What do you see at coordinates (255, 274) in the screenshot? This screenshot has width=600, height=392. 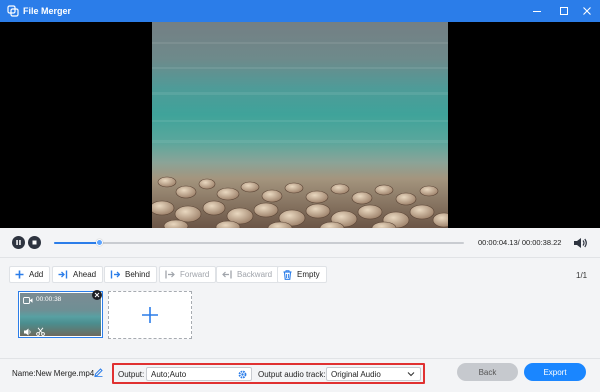 I see `backward-label: Backward` at bounding box center [255, 274].